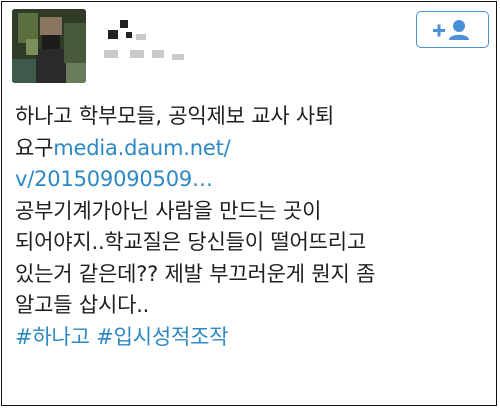  I want to click on tweet-line: 하나고 학부모들, 공익제보 교사 사퇴, so click(175, 116).